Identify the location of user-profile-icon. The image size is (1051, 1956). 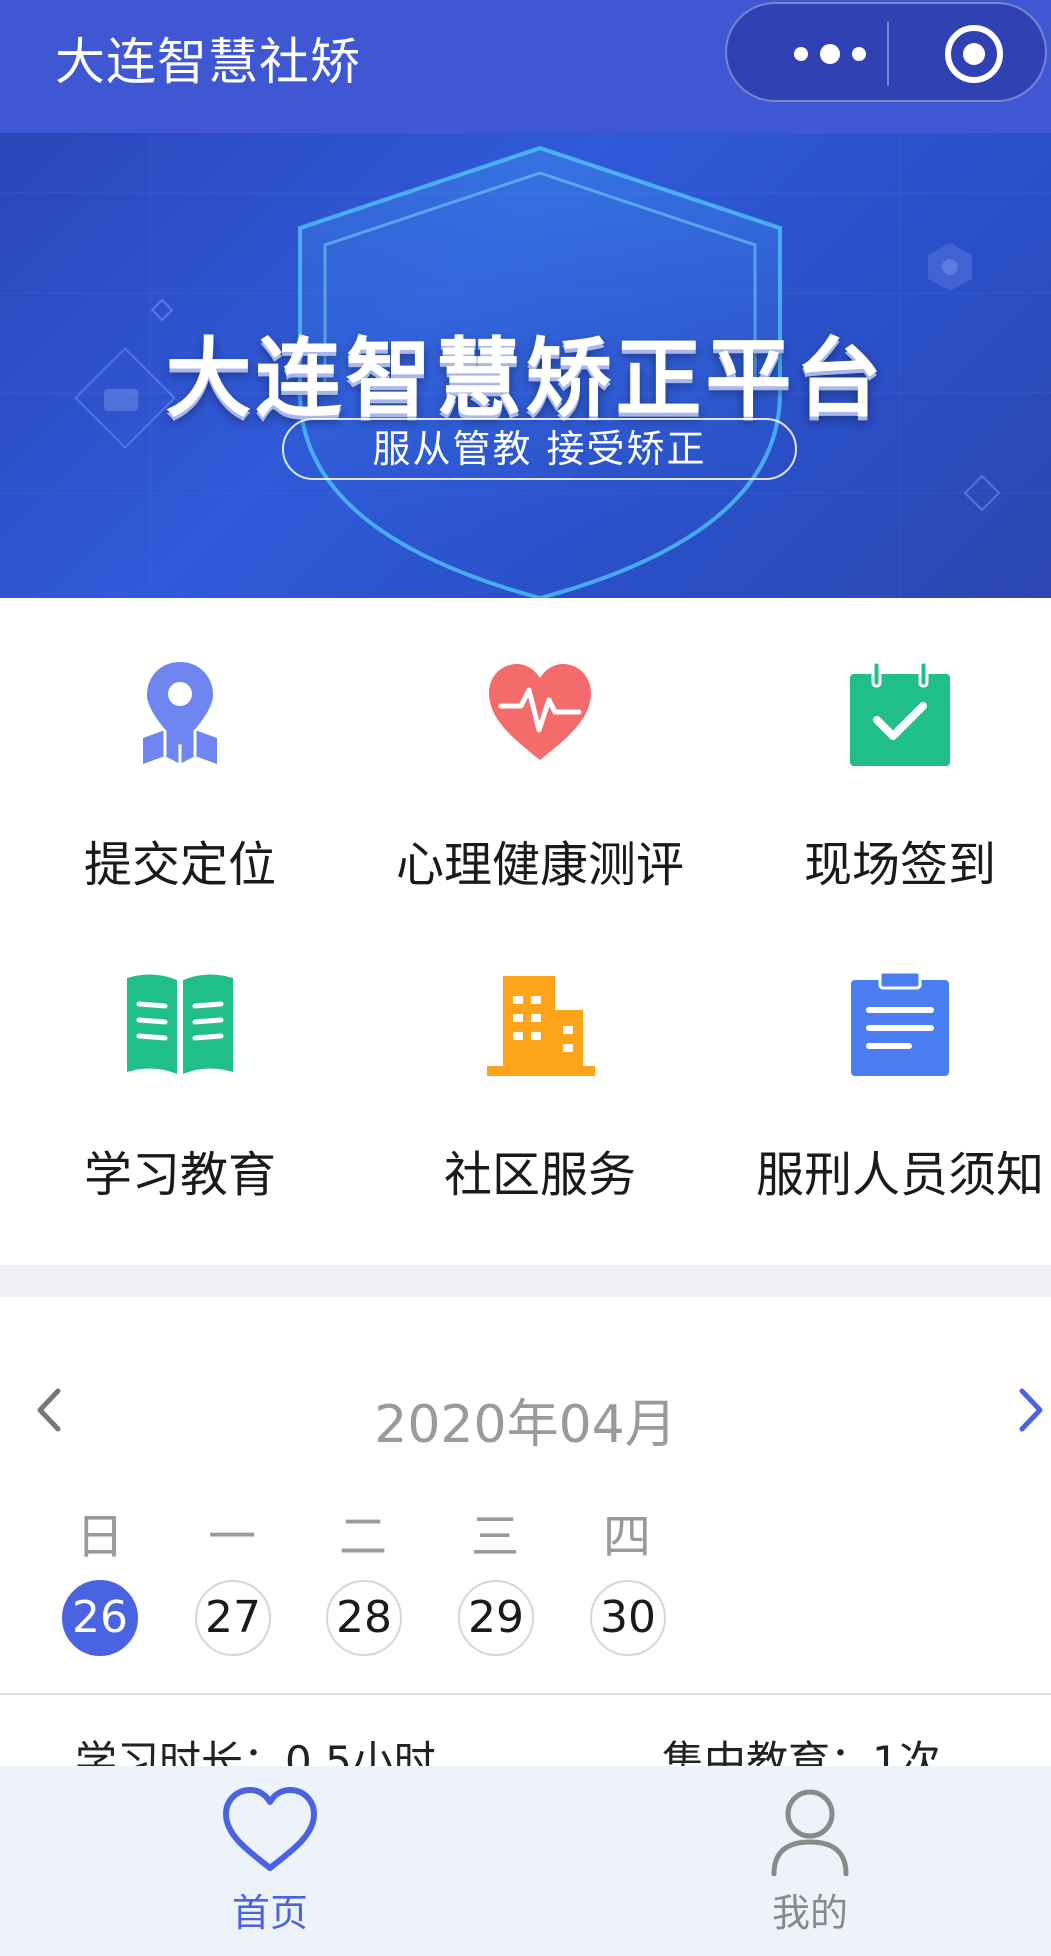
(810, 1832).